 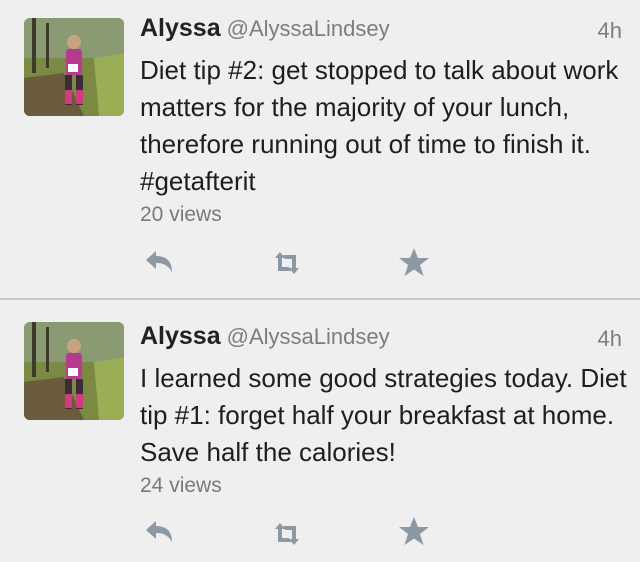 I want to click on view-count: 24 views, so click(x=181, y=485).